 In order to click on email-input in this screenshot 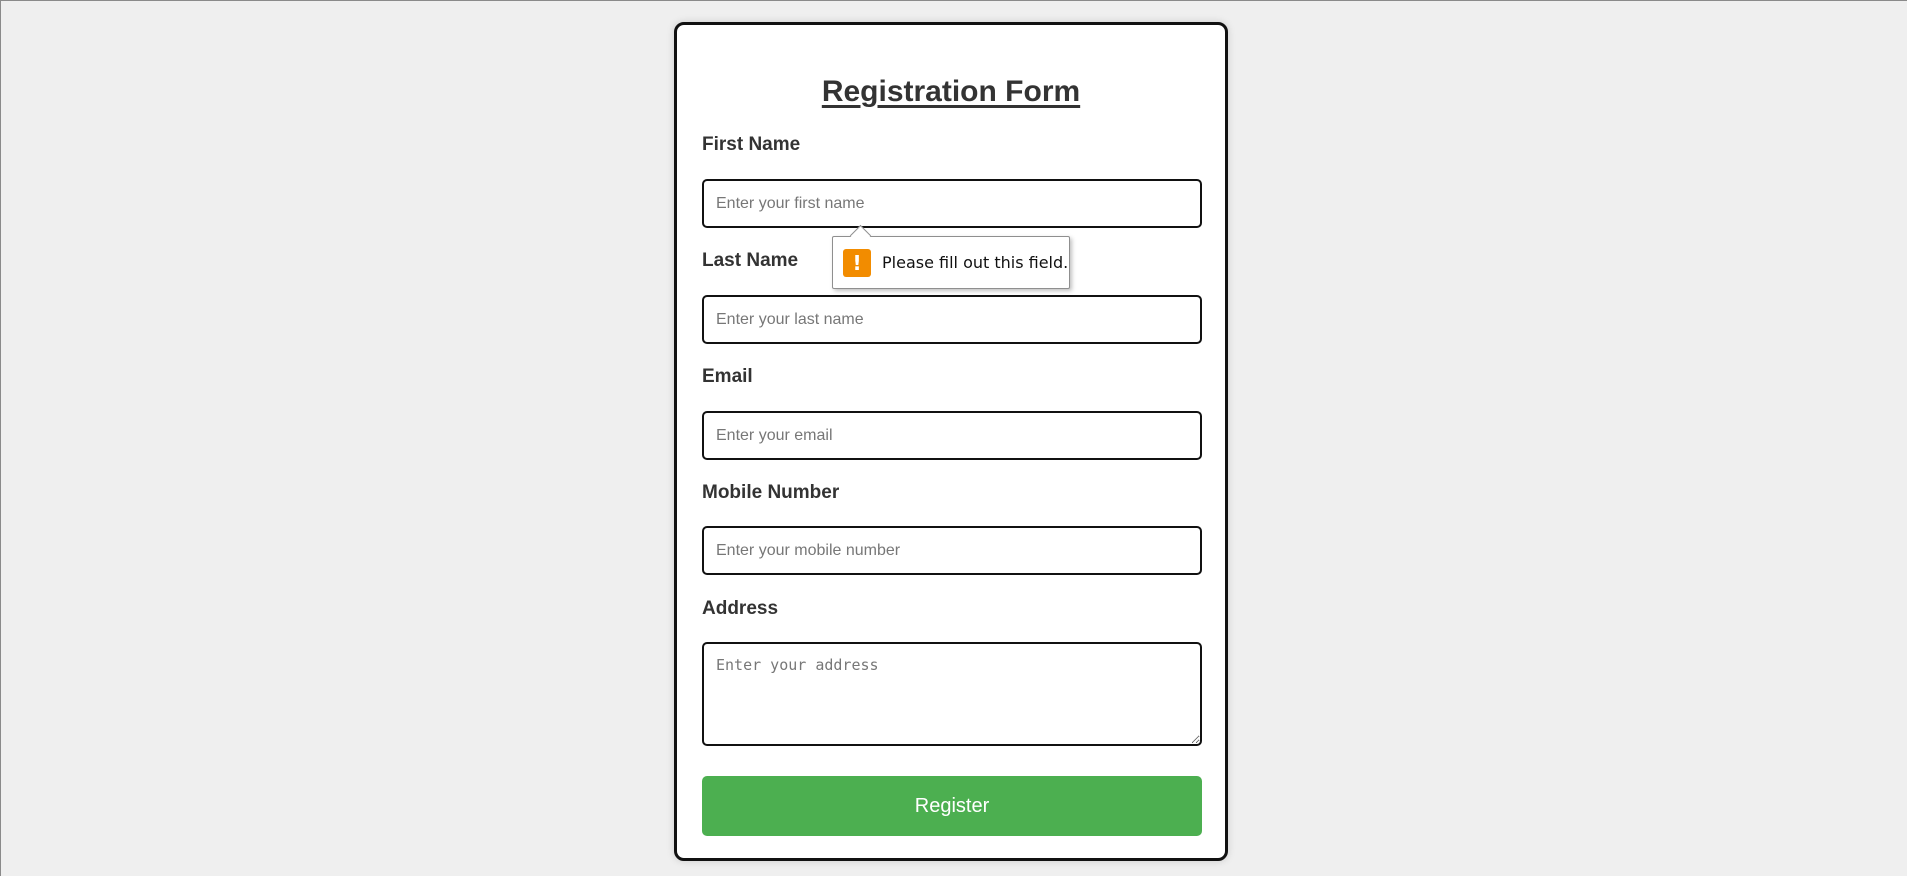, I will do `click(952, 435)`.